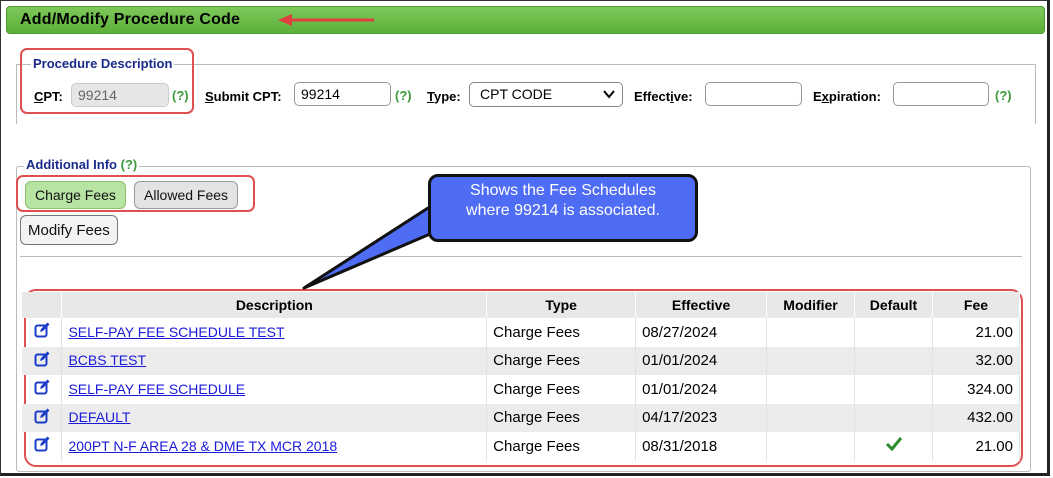 Image resolution: width=1053 pixels, height=478 pixels. I want to click on effective-cell: 04/17/2023, so click(701, 417).